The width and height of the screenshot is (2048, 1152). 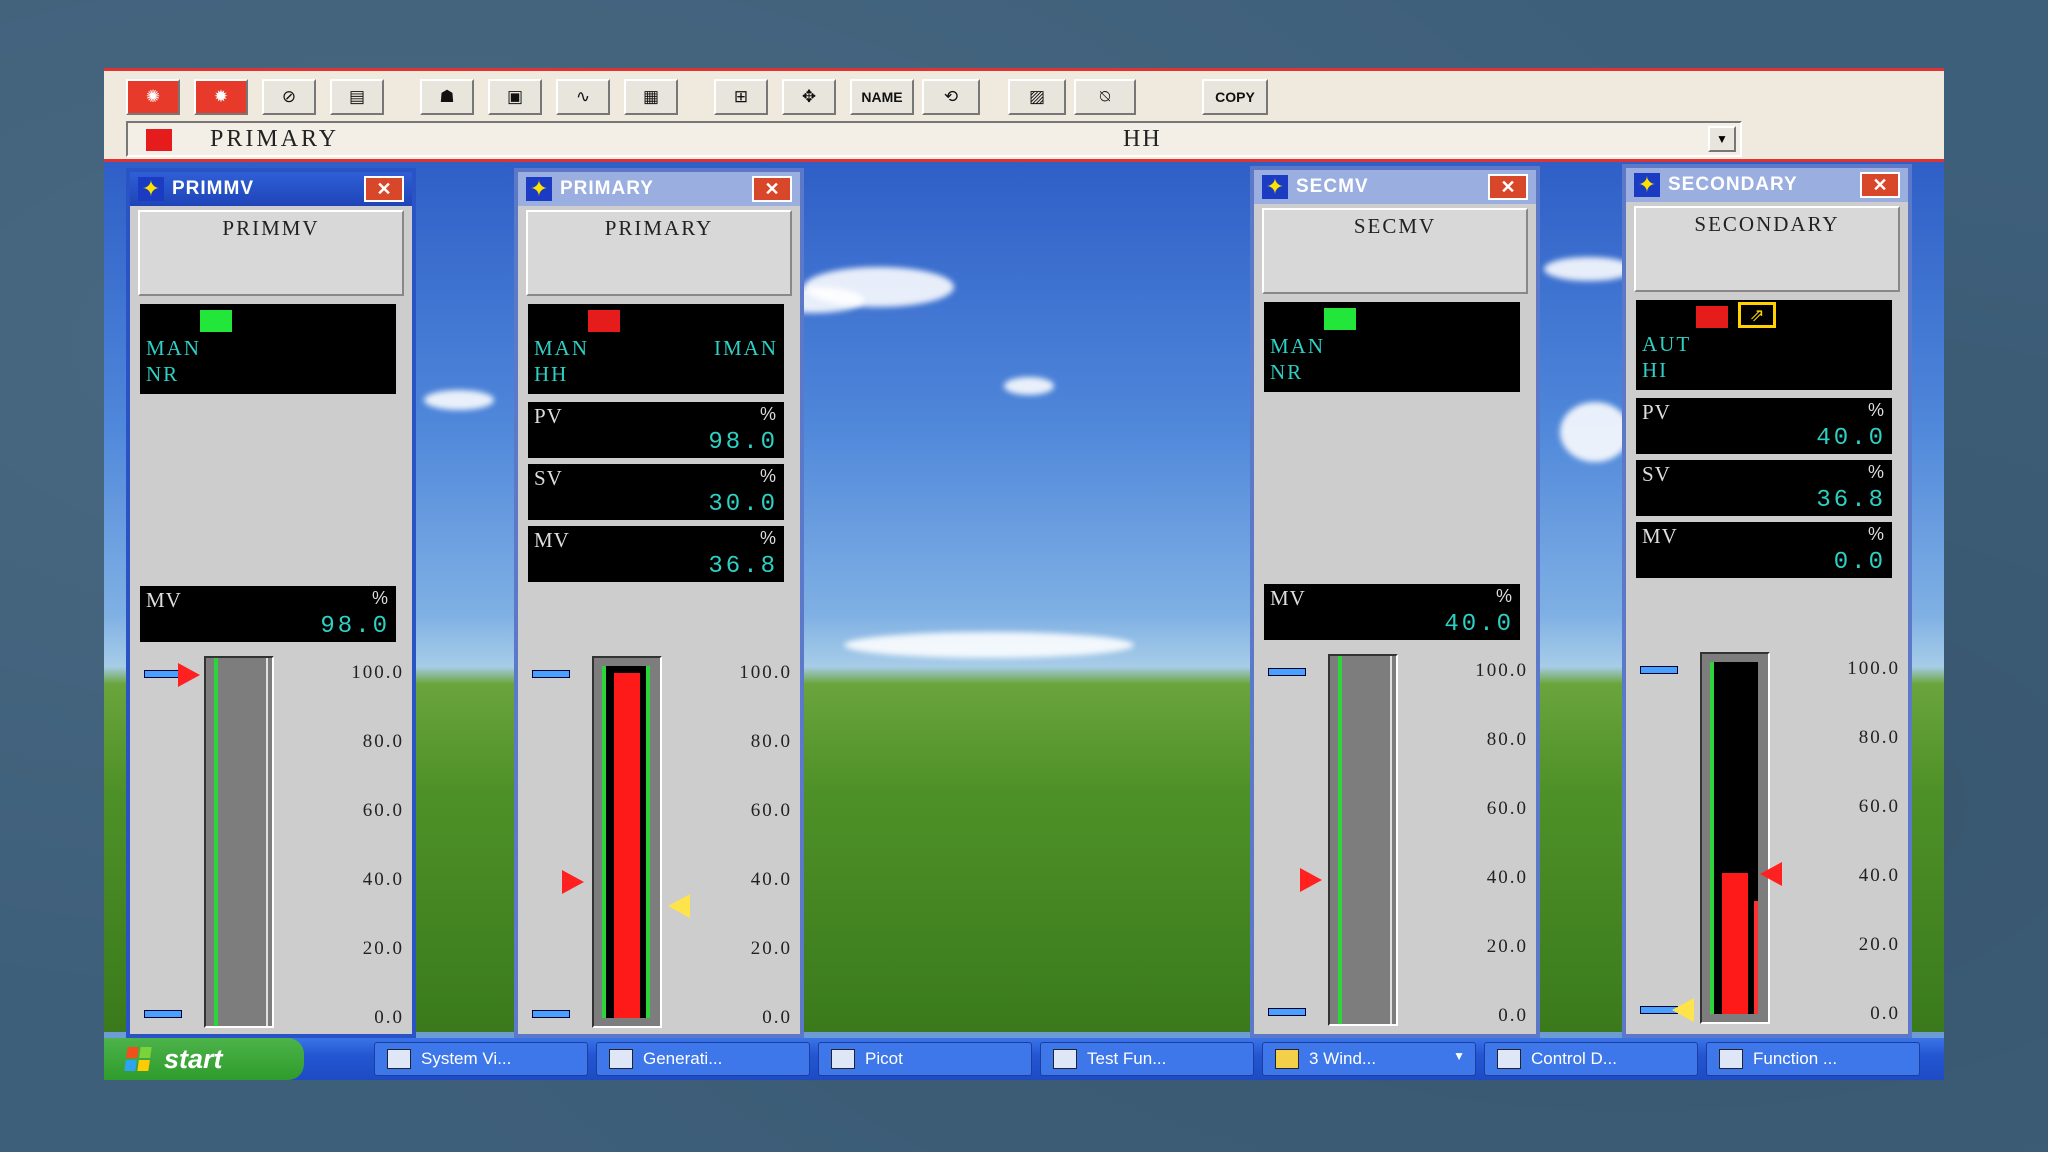 What do you see at coordinates (1735, 838) in the screenshot?
I see `bar-frame` at bounding box center [1735, 838].